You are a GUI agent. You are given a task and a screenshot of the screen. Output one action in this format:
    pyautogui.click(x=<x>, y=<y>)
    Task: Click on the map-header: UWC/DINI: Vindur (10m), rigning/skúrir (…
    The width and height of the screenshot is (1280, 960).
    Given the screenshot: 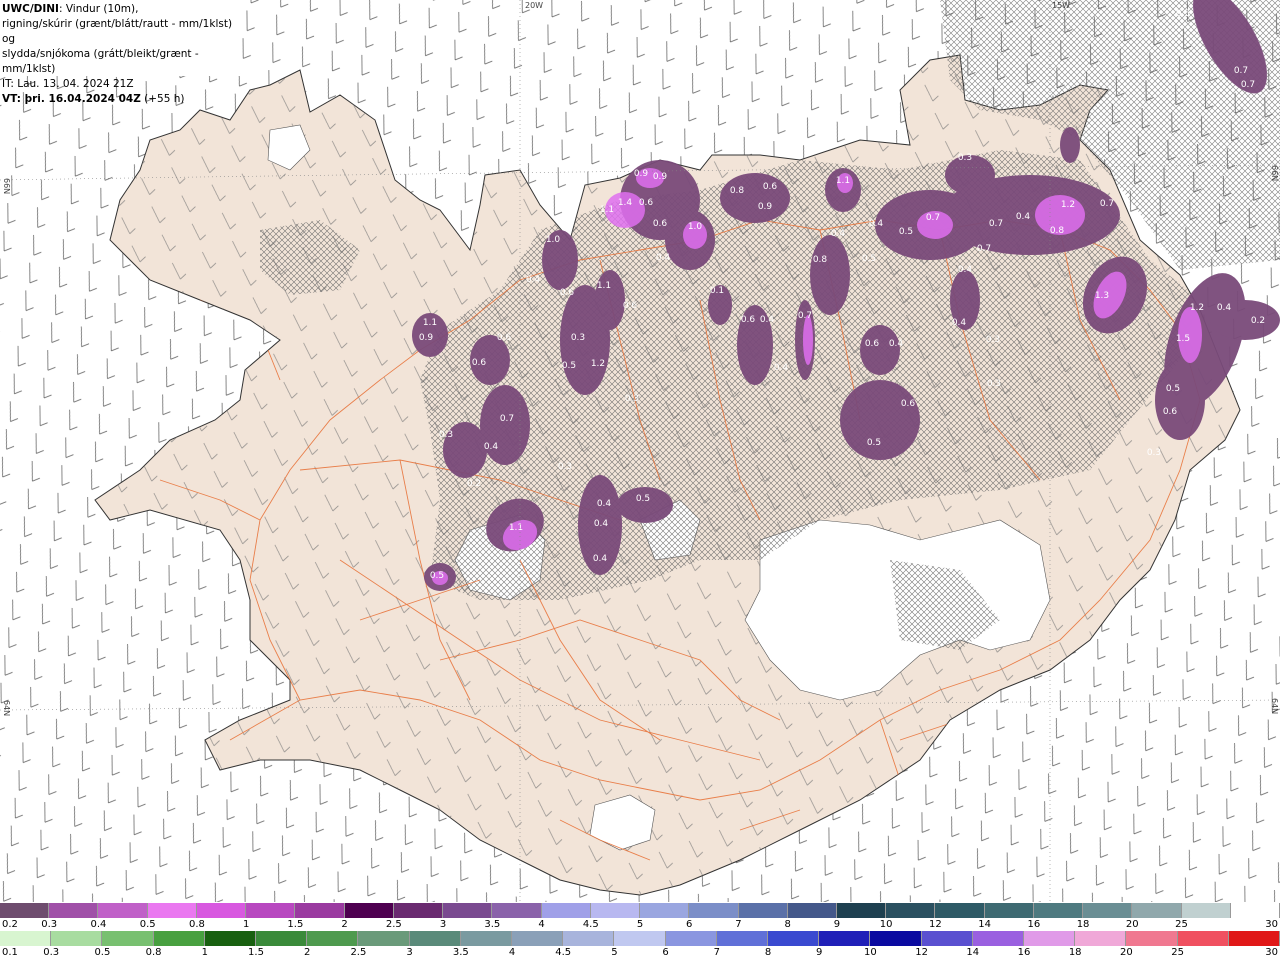 What is the action you would take?
    pyautogui.click(x=120, y=52)
    